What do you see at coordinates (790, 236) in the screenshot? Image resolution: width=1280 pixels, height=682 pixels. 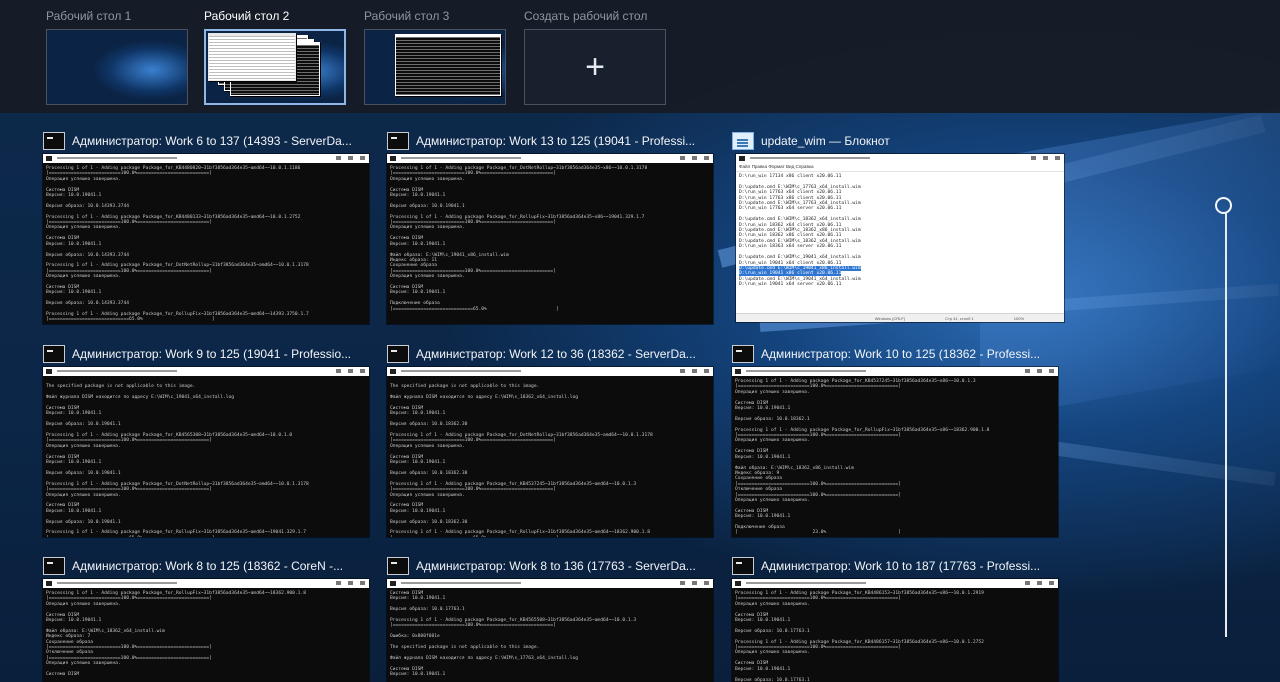 I see `notepad-line: D:\run_win 18362 x86 client x20.06.11` at bounding box center [790, 236].